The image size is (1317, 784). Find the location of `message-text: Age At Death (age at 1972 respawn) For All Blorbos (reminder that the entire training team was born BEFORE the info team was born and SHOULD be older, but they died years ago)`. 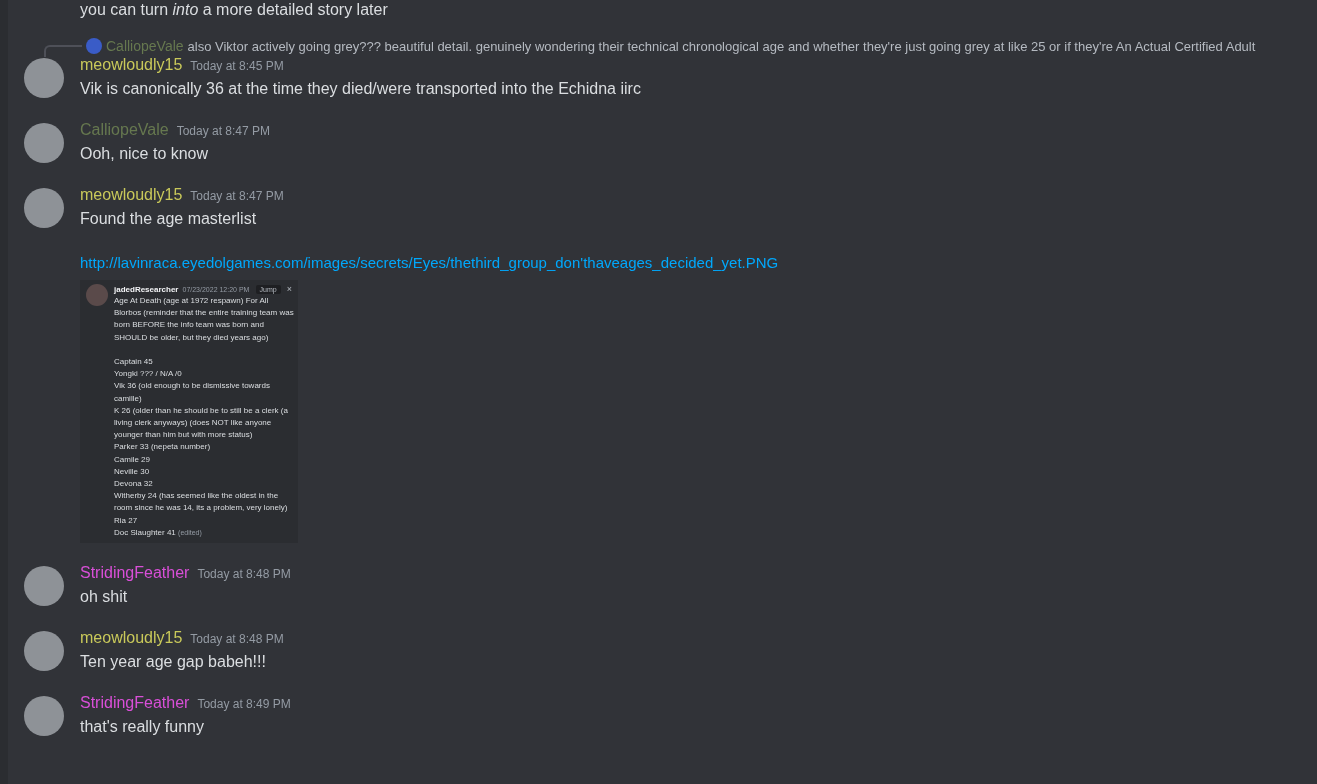

message-text: Age At Death (age at 1972 respawn) For All Blorbos (reminder that the entire training team was born BEFORE the info team was born and SHOULD be older, but they died years ago) is located at coordinates (204, 319).